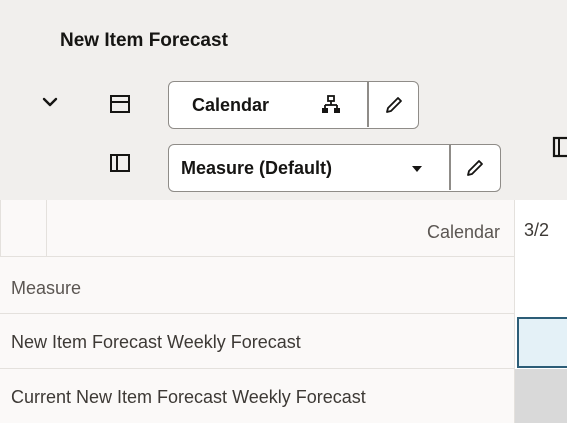 This screenshot has height=423, width=567. What do you see at coordinates (559, 147) in the screenshot?
I see `panel-icon` at bounding box center [559, 147].